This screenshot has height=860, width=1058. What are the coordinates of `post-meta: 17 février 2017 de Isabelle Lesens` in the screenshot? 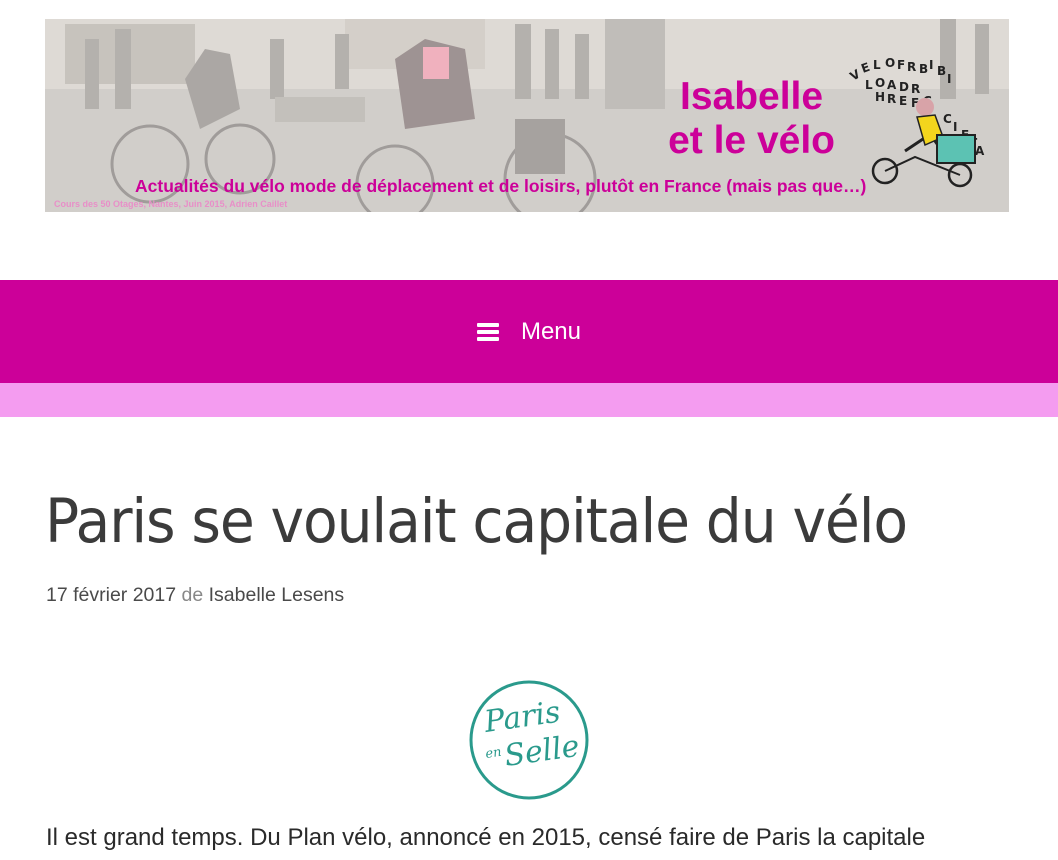 It's located at (195, 595).